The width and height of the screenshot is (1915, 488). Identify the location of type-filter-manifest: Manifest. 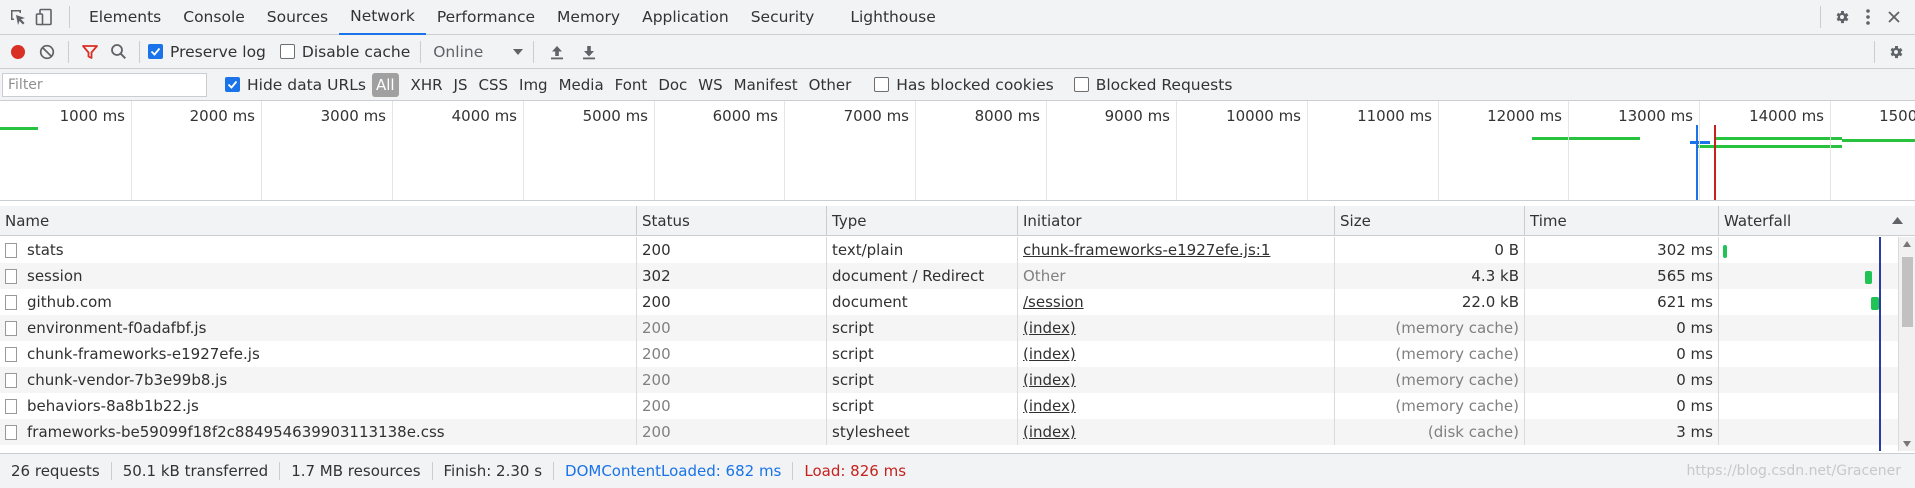
(766, 85).